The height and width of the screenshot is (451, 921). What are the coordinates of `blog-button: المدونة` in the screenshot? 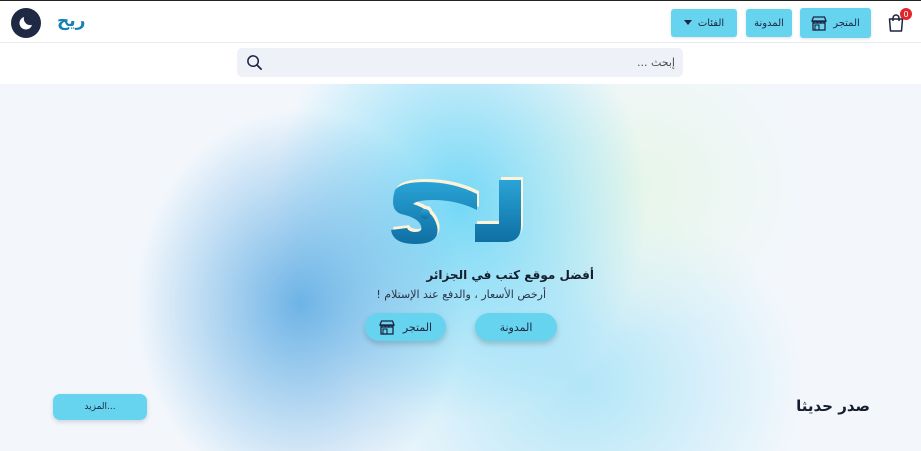 It's located at (769, 23).